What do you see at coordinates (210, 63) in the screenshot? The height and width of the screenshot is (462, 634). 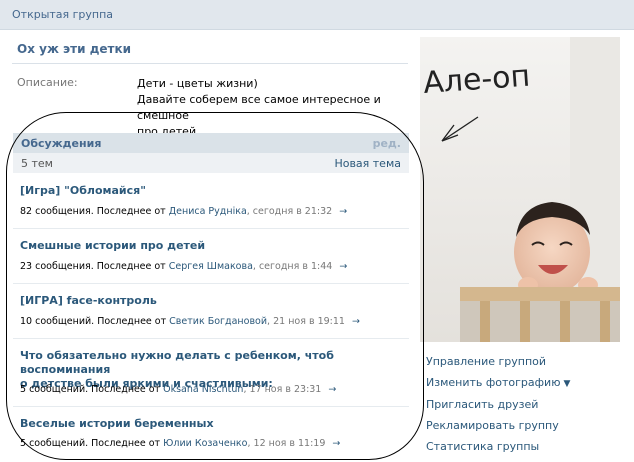 I see `title-divider` at bounding box center [210, 63].